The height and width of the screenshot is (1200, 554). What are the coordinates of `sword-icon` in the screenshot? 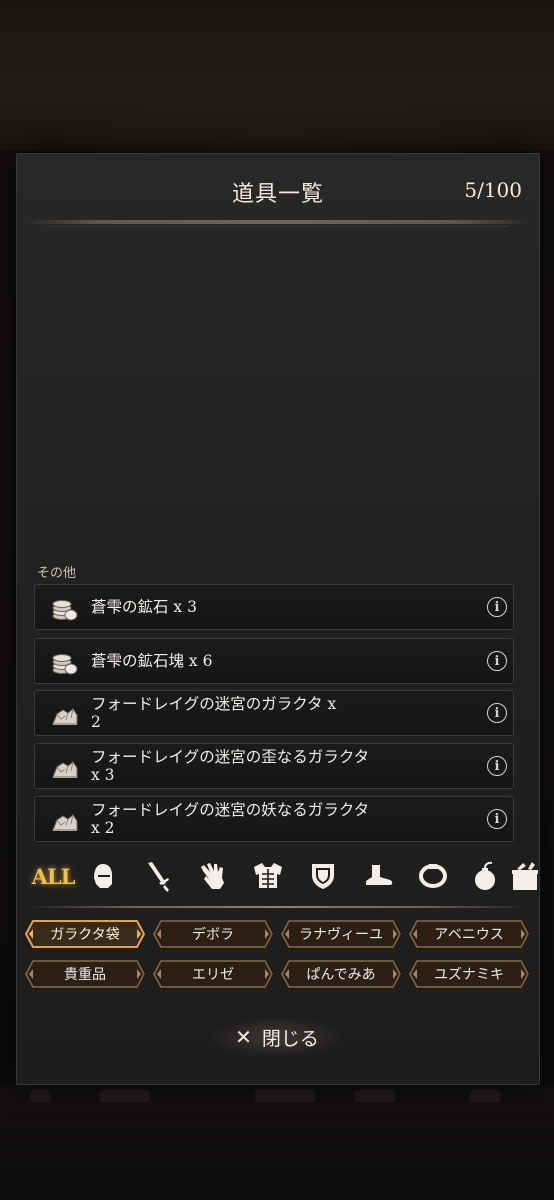 It's located at (158, 877).